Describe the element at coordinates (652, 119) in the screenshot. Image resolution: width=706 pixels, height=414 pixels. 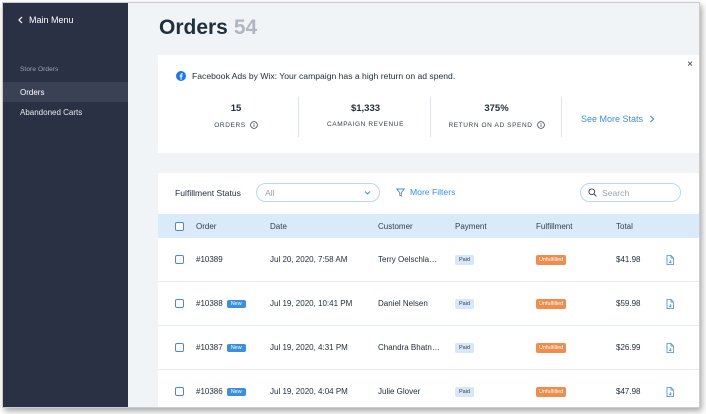
I see `chevron-right-icon` at that location.